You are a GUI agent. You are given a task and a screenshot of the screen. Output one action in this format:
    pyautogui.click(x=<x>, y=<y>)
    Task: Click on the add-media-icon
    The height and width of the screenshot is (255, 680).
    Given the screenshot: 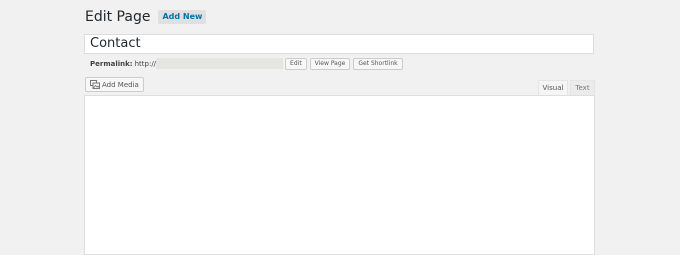 What is the action you would take?
    pyautogui.click(x=95, y=84)
    